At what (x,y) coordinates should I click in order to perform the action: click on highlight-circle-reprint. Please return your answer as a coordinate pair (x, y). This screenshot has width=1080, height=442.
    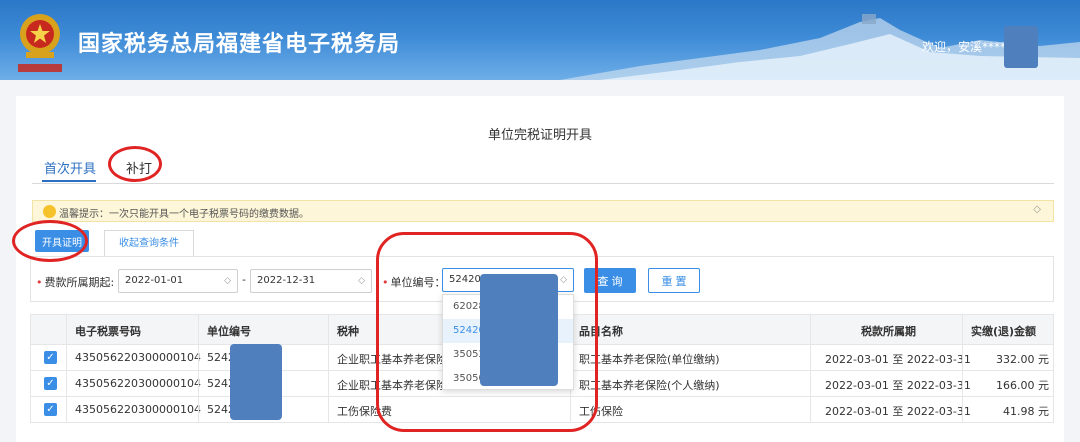
    Looking at the image, I should click on (135, 164).